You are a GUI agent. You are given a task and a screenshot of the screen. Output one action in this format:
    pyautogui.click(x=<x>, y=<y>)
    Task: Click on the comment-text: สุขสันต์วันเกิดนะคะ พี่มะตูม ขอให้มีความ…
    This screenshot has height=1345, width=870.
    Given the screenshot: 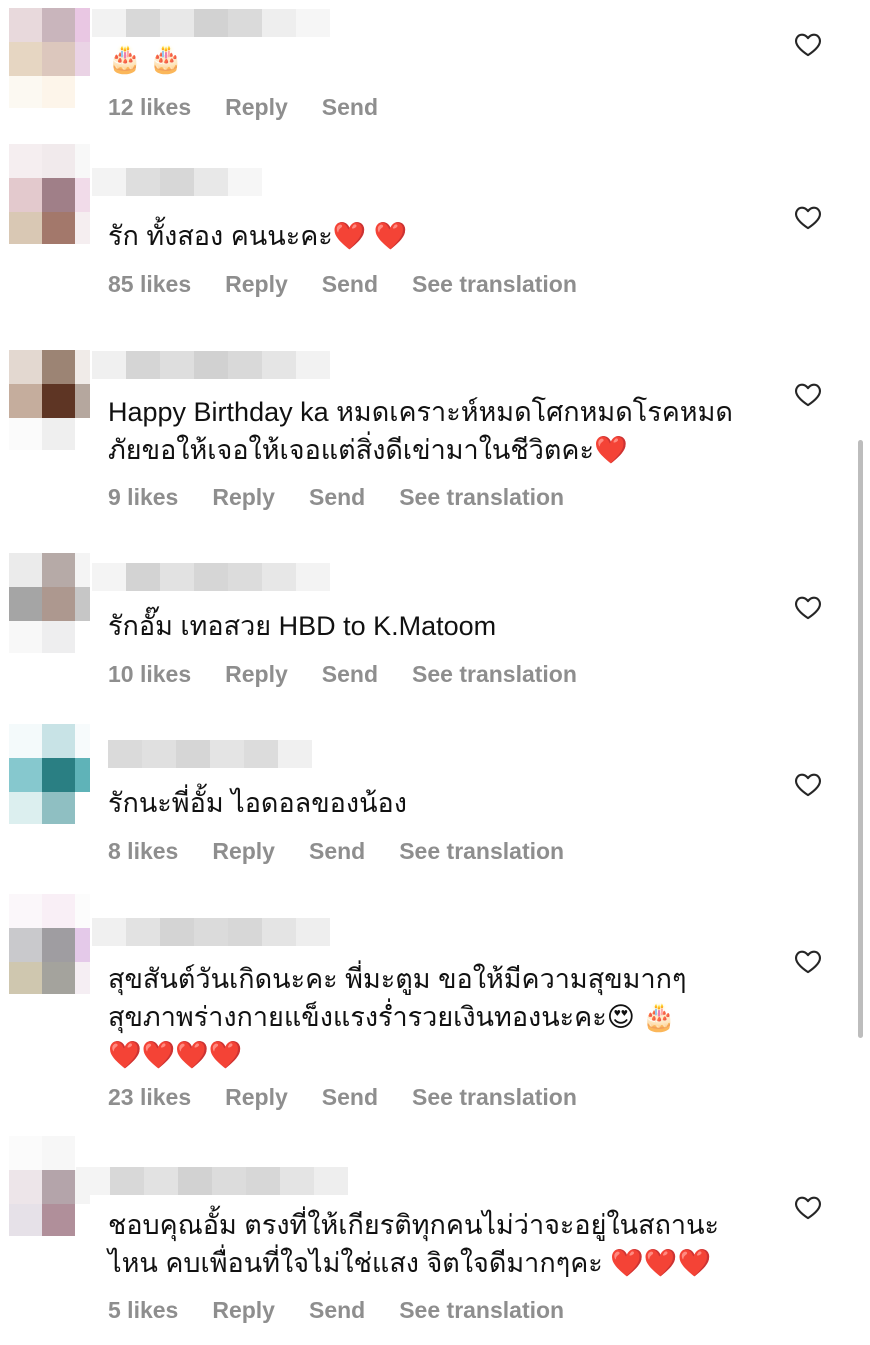 What is the action you would take?
    pyautogui.click(x=397, y=1017)
    